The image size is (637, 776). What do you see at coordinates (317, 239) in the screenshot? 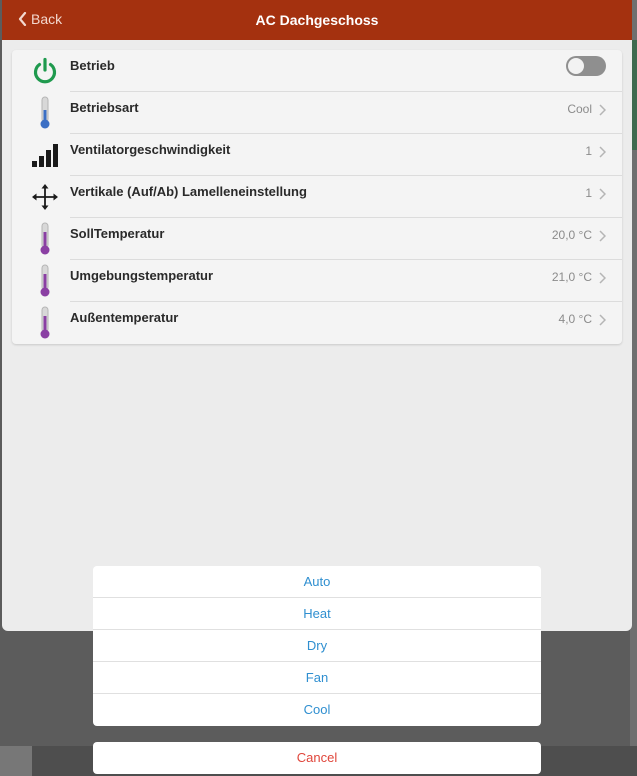
I see `list-item-target-temperature: SollTemperatur 20,0 °C` at bounding box center [317, 239].